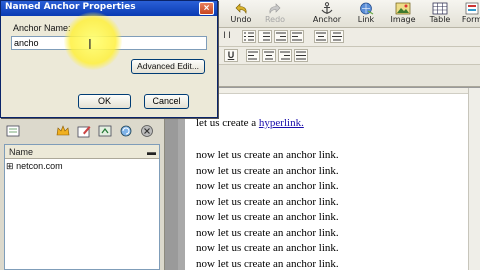  What do you see at coordinates (63, 131) in the screenshot?
I see `crown-icon` at bounding box center [63, 131].